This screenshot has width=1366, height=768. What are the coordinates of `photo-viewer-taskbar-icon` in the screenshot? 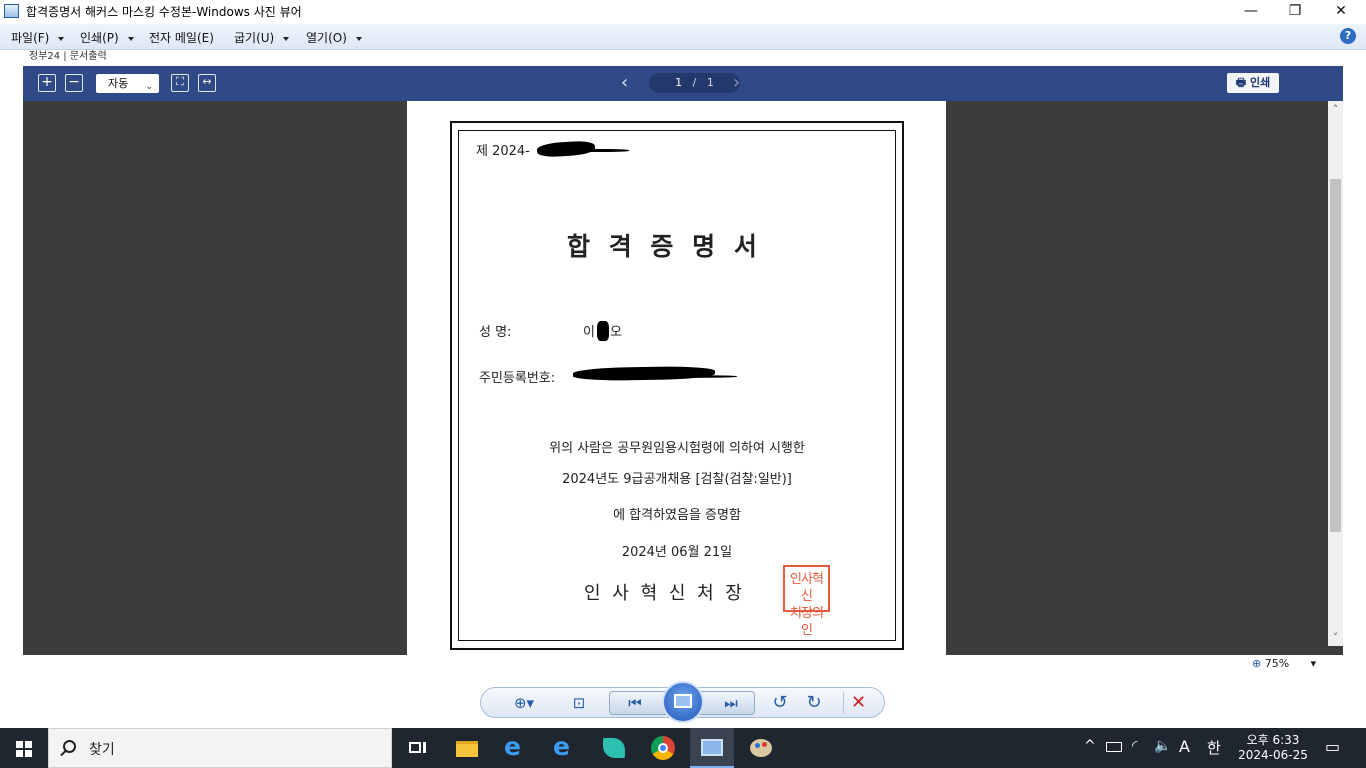 It's located at (712, 748).